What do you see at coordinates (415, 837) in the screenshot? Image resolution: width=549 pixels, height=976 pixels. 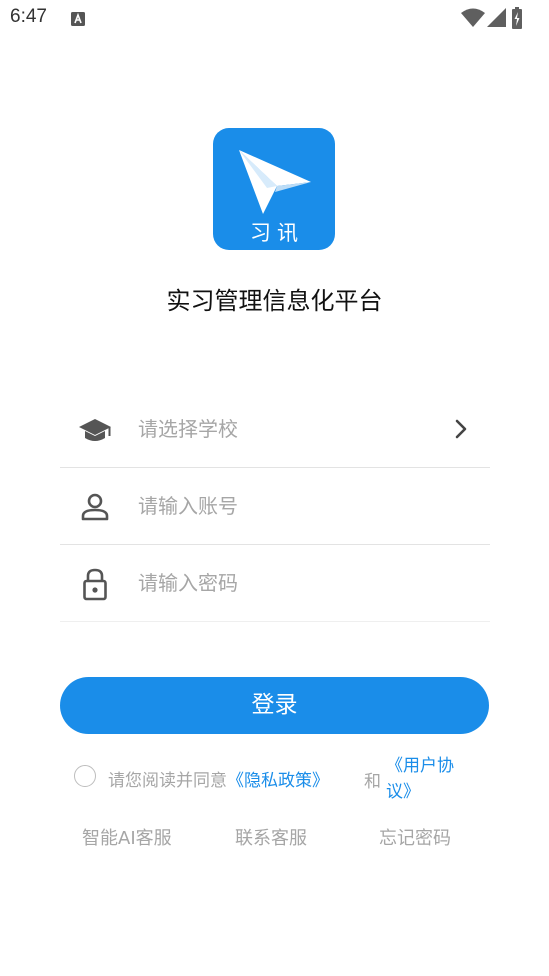 I see `forgot-password-link: 忘记密码` at bounding box center [415, 837].